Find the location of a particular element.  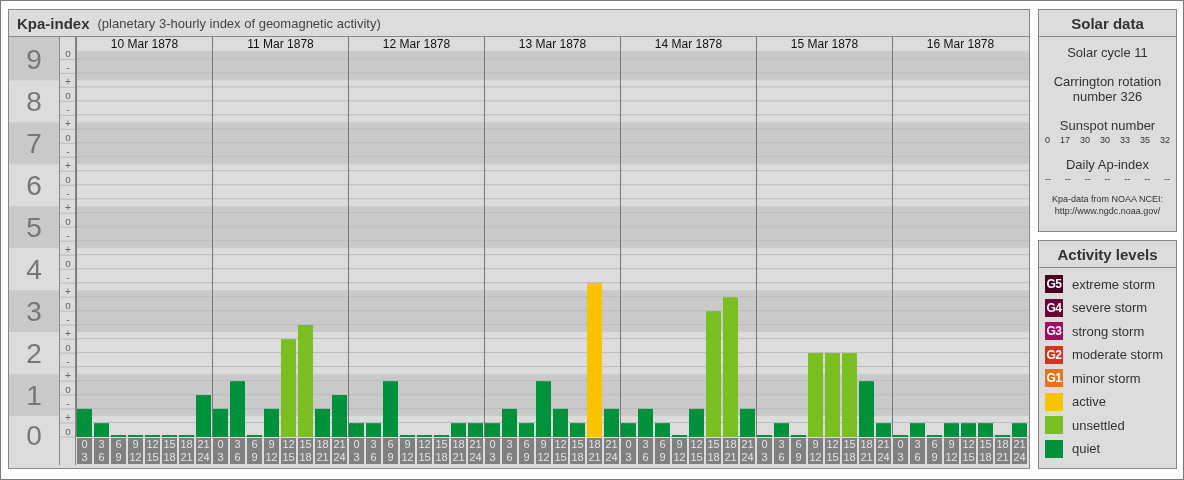

sunspot-value: 17 is located at coordinates (1065, 140).